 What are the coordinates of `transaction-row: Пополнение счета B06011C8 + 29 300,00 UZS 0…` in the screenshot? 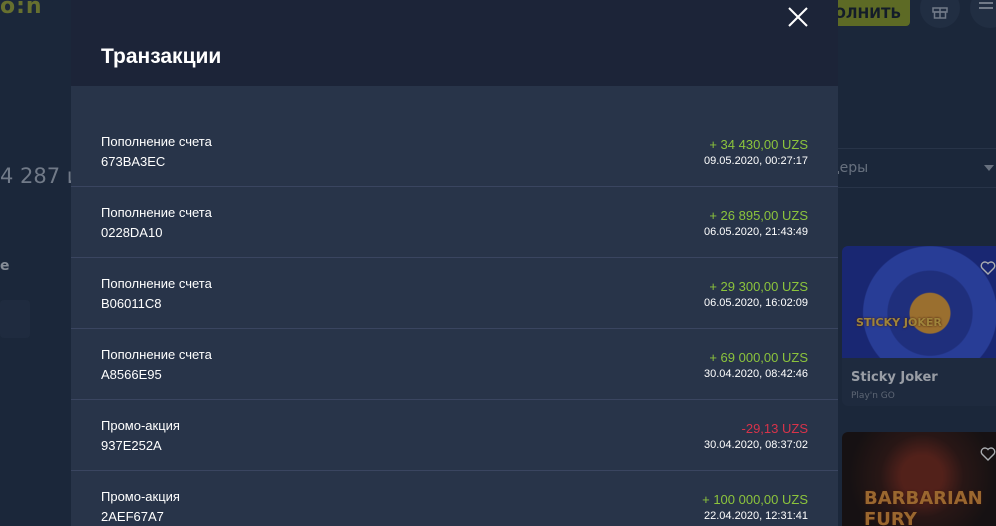 It's located at (454, 293).